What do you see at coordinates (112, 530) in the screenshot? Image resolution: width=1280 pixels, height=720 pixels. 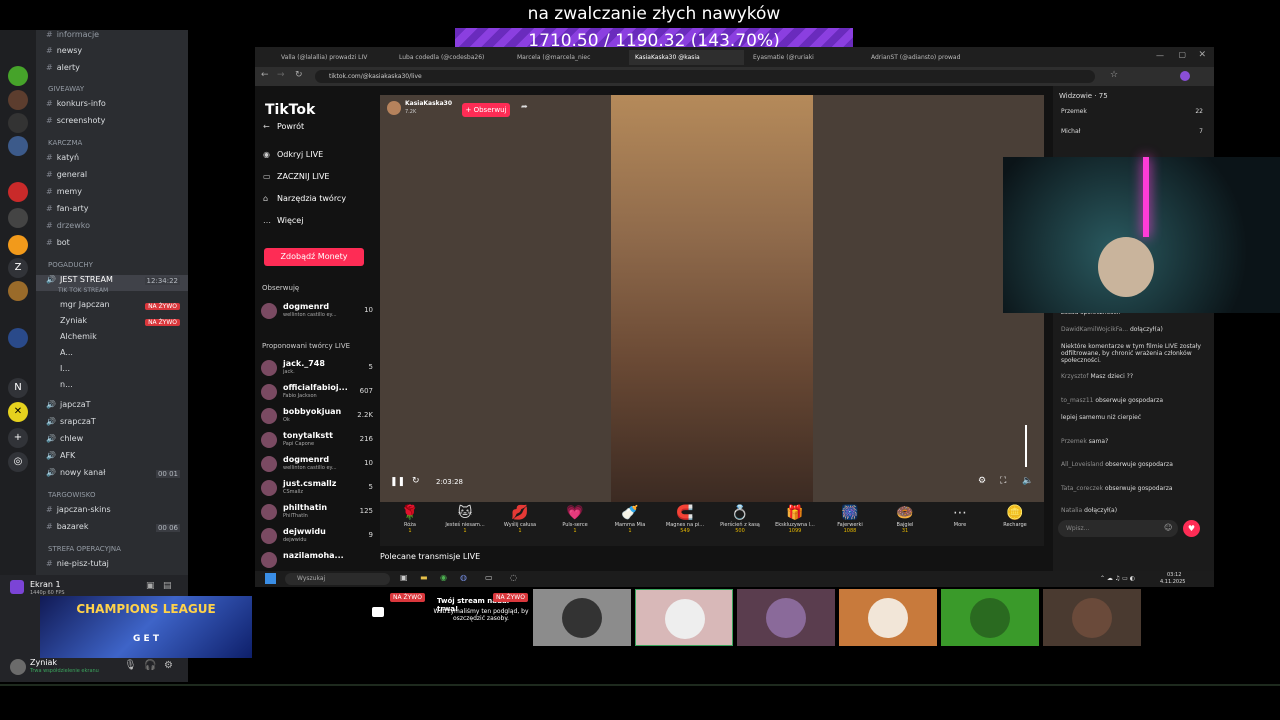 I see `channel-item: # bazarek 00 06` at bounding box center [112, 530].